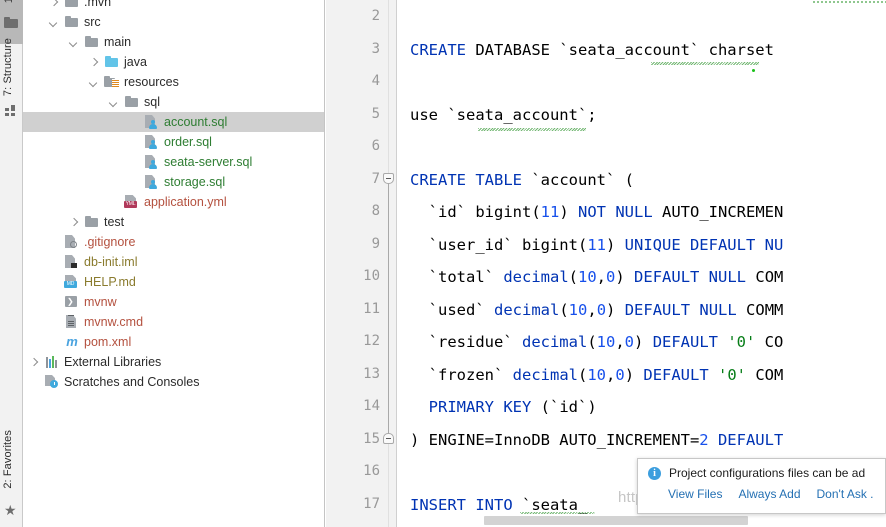 Image resolution: width=886 pixels, height=527 pixels. Describe the element at coordinates (113, 362) in the screenshot. I see `tree-row-label: External Libraries` at that location.